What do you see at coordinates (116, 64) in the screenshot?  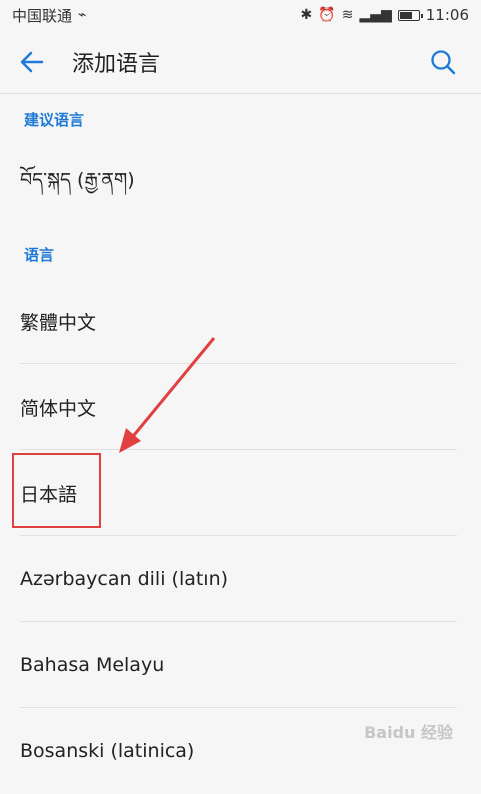 I see `page-title: 添加语言` at bounding box center [116, 64].